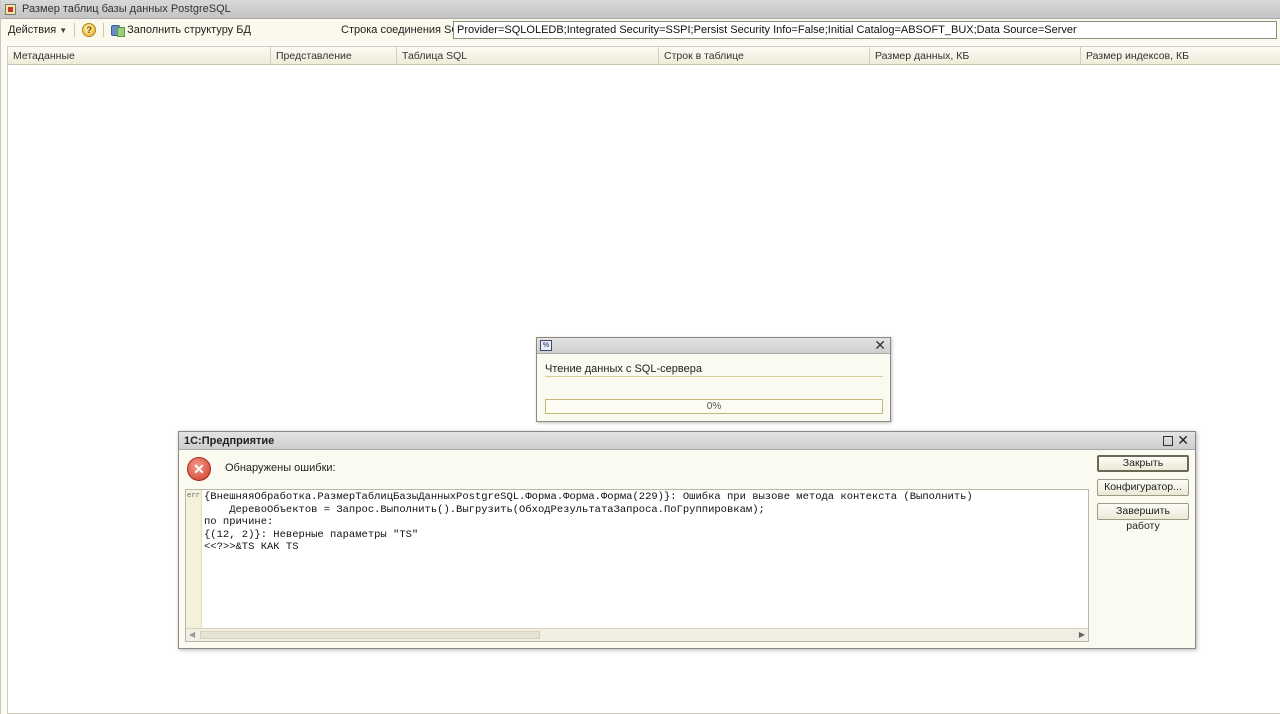 This screenshot has height=714, width=1280. What do you see at coordinates (192, 635) in the screenshot?
I see `scroll-left-icon: ◀` at bounding box center [192, 635].